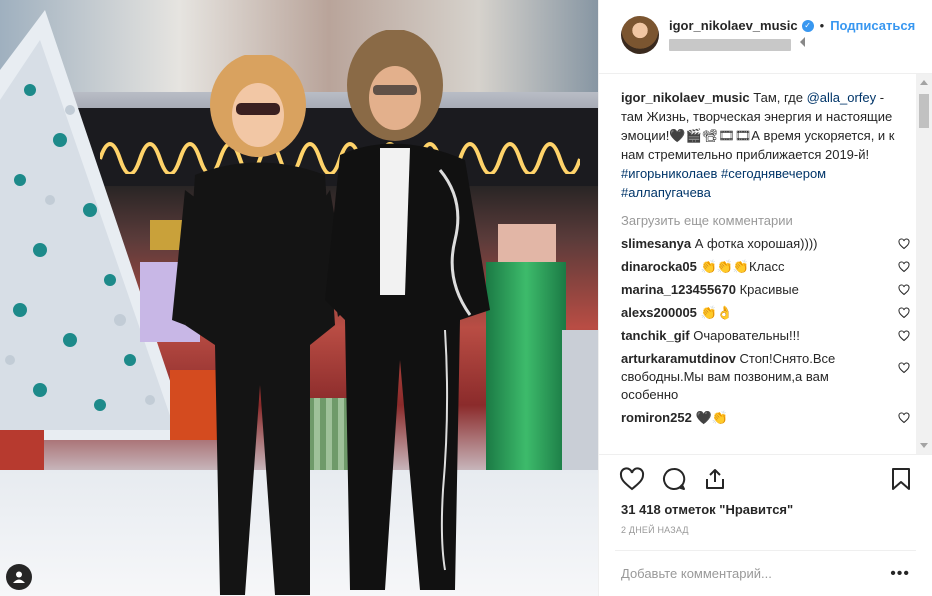 This screenshot has height=596, width=932. What do you see at coordinates (19, 577) in the screenshot?
I see `user-tag-icon` at bounding box center [19, 577].